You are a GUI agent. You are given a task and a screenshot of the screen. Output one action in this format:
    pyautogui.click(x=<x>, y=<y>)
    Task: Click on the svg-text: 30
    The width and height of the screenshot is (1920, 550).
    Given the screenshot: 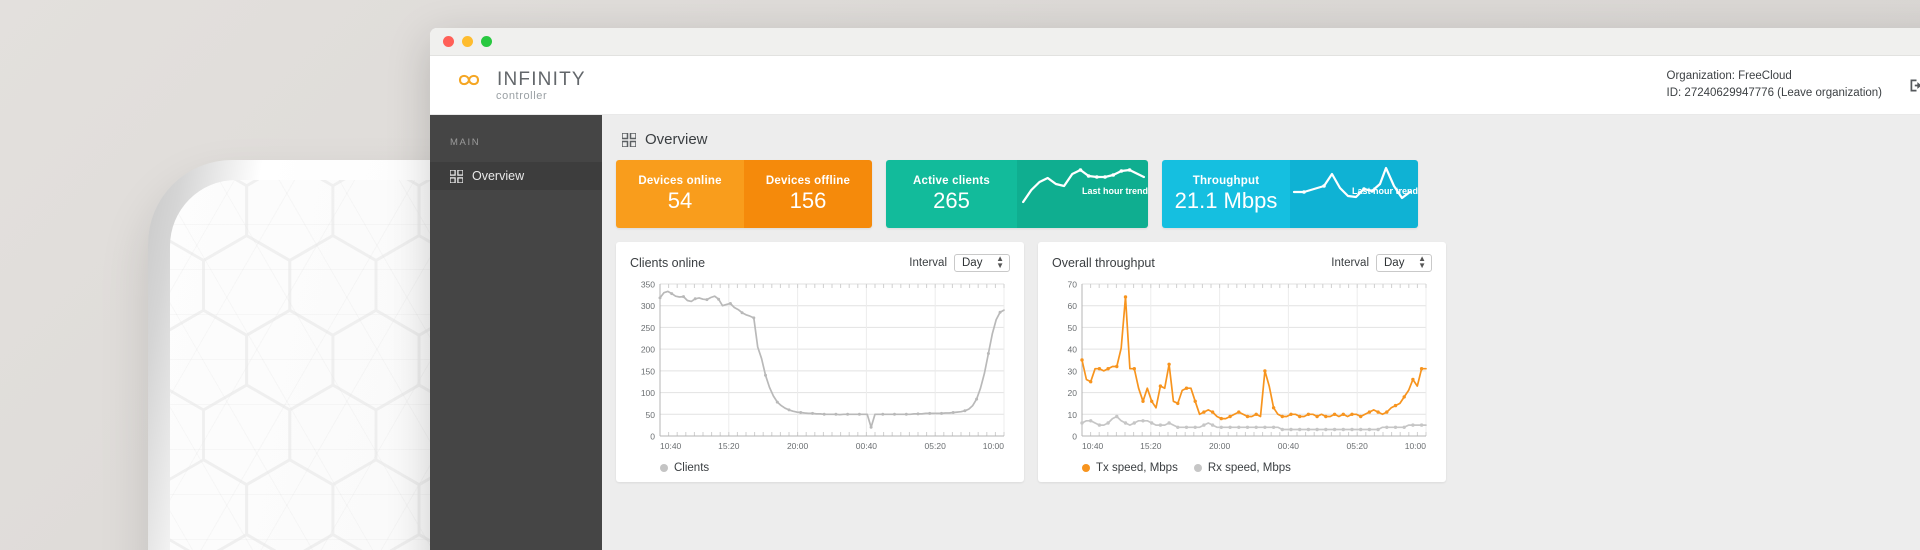 What is the action you would take?
    pyautogui.click(x=1073, y=371)
    